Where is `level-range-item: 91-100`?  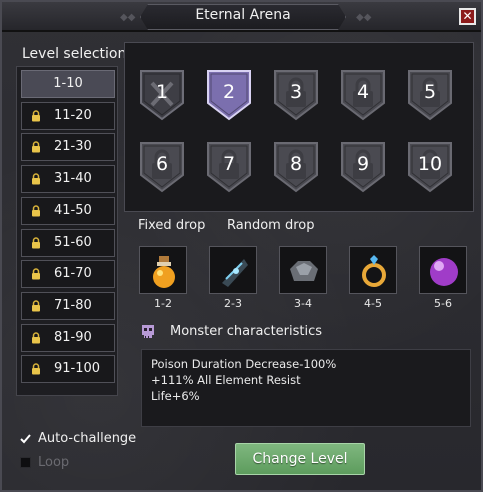
level-range-item: 91-100 is located at coordinates (68, 369).